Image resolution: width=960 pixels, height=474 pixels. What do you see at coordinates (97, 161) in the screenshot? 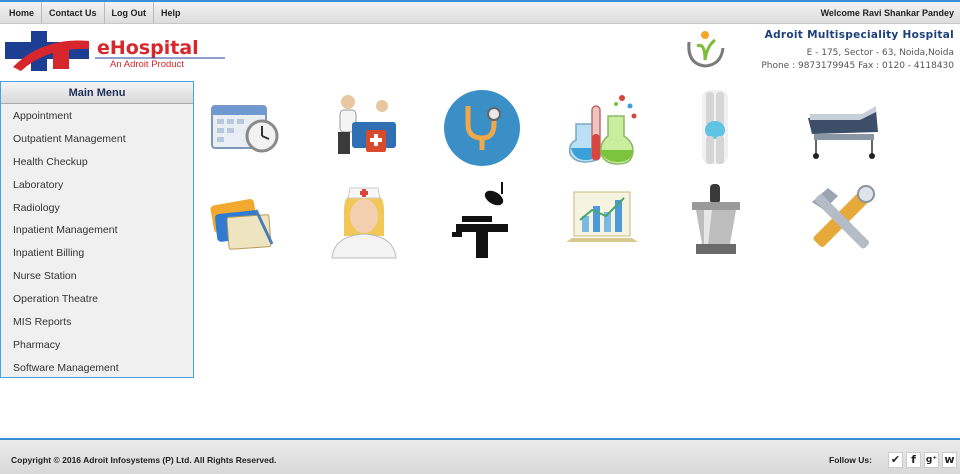
I see `menu-item-health-checkup: Health Checkup` at bounding box center [97, 161].